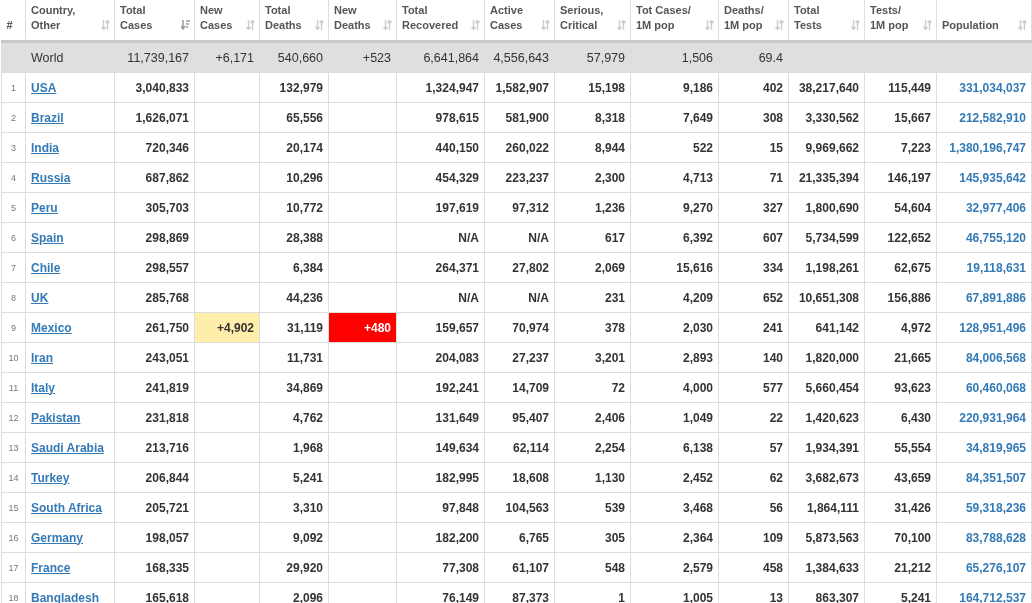 Image resolution: width=1032 pixels, height=603 pixels. What do you see at coordinates (674, 417) in the screenshot?
I see `table-cell: 1,049` at bounding box center [674, 417].